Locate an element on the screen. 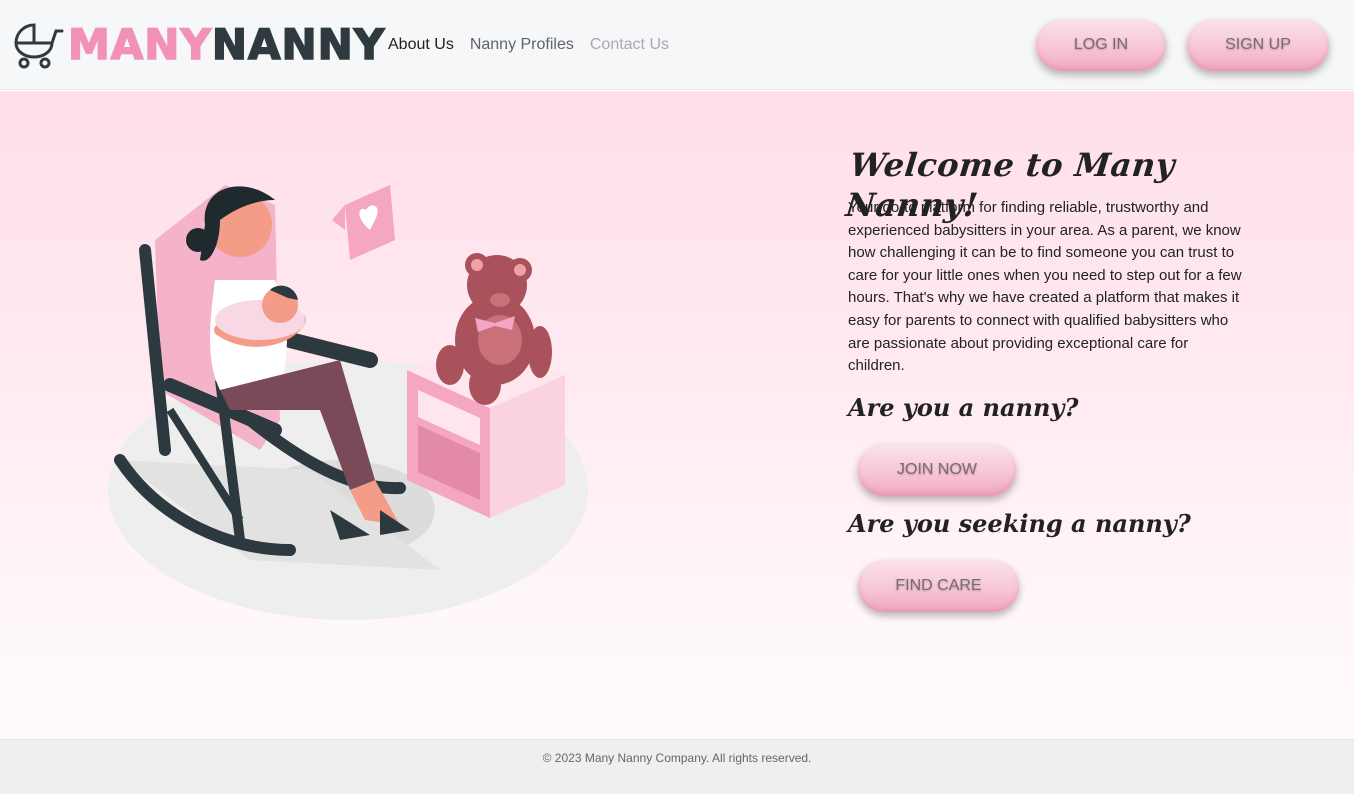 Image resolution: width=1354 pixels, height=794 pixels. baby-stroller-icon is located at coordinates (39, 46).